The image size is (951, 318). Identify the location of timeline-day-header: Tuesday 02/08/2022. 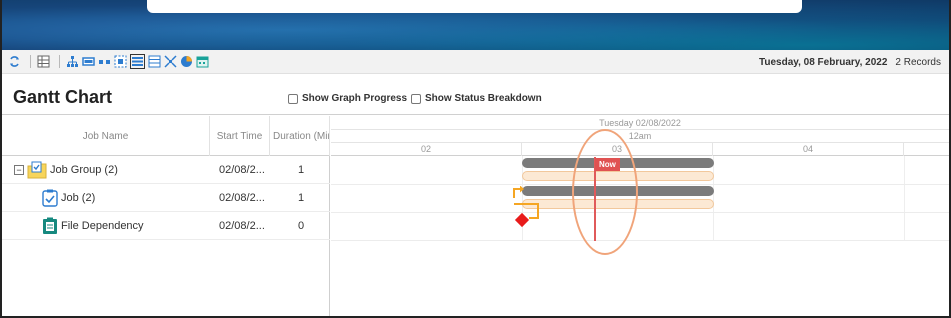
(640, 123).